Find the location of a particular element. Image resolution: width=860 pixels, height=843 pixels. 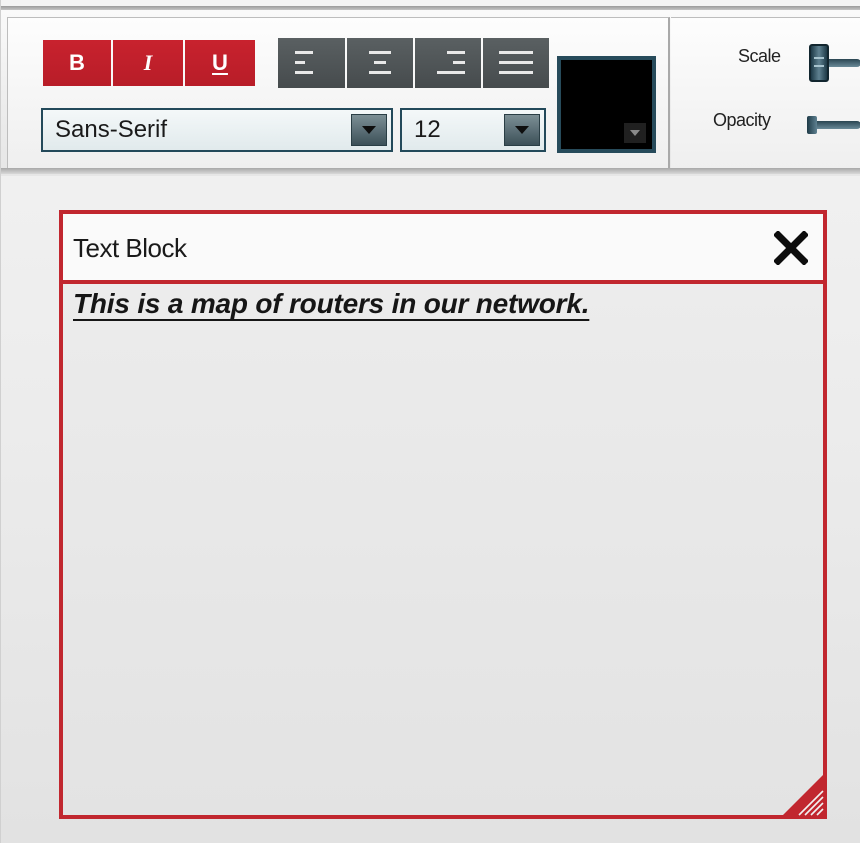

text-block-header: Text Block is located at coordinates (443, 249).